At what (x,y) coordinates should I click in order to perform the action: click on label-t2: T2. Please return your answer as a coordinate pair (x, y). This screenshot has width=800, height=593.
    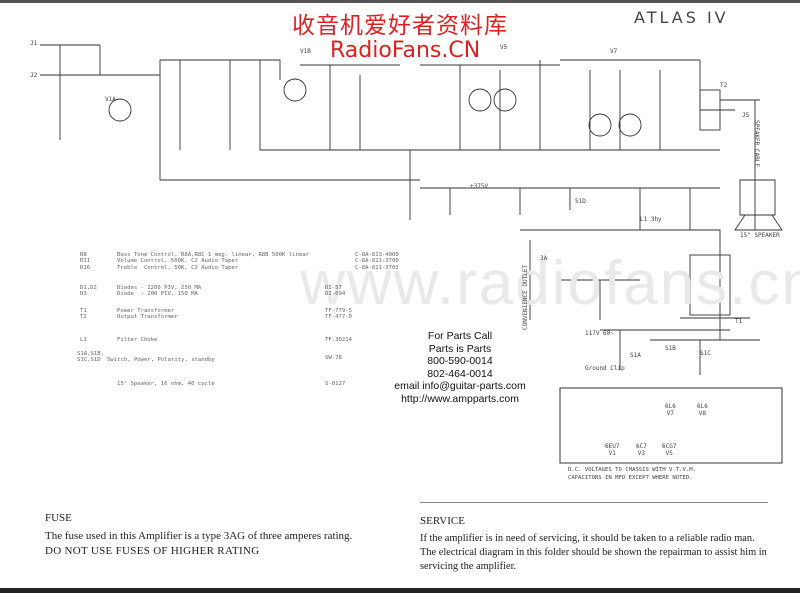
    Looking at the image, I should click on (724, 85).